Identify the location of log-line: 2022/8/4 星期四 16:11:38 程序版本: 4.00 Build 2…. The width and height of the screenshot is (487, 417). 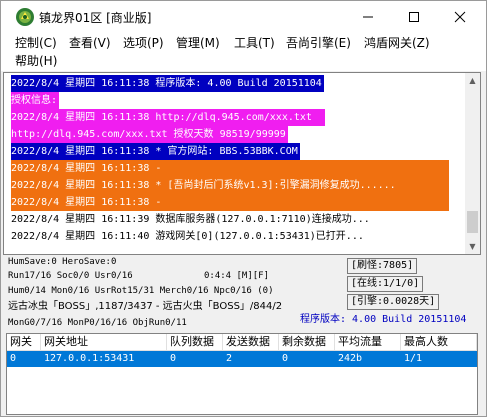
(234, 83).